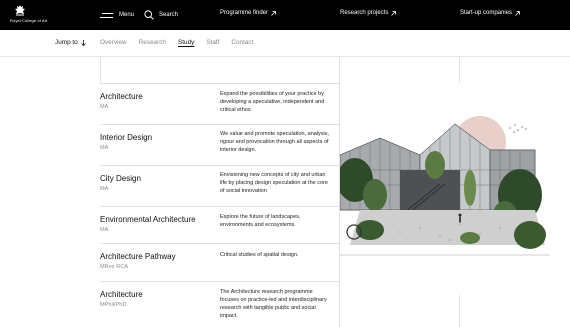  What do you see at coordinates (259, 255) in the screenshot?
I see `programme-description: Critical studies of spatial design.` at bounding box center [259, 255].